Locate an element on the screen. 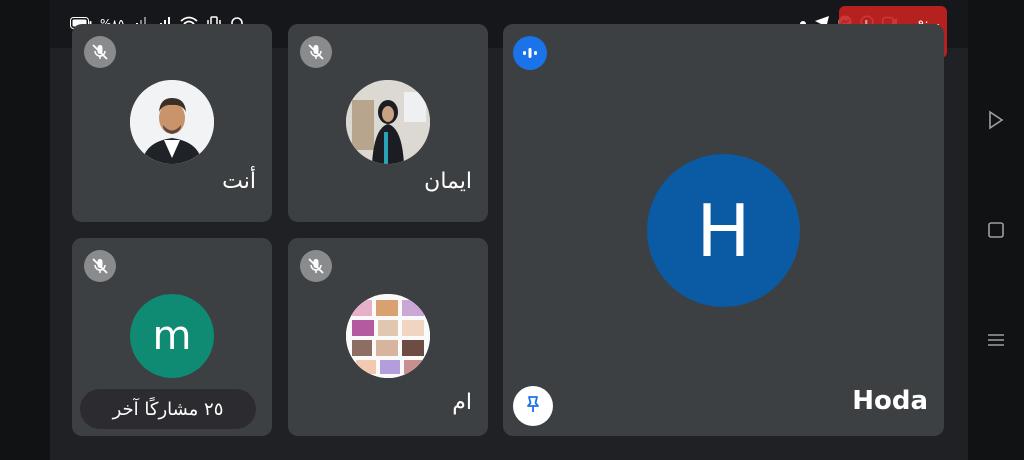  pin-button is located at coordinates (533, 406).